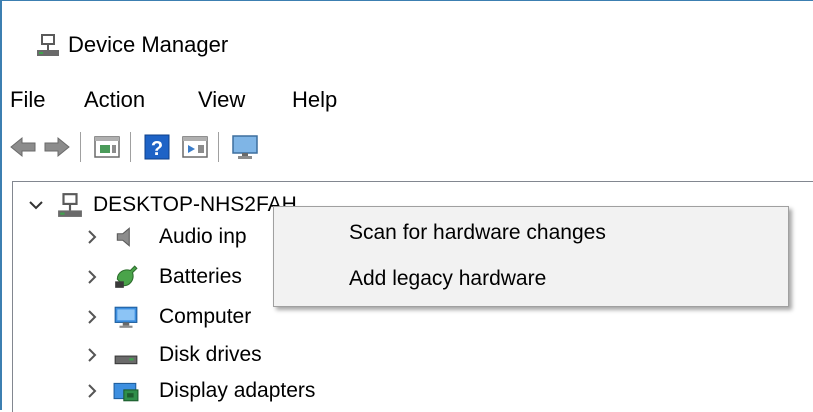 Image resolution: width=813 pixels, height=412 pixels. I want to click on back-icon, so click(23, 147).